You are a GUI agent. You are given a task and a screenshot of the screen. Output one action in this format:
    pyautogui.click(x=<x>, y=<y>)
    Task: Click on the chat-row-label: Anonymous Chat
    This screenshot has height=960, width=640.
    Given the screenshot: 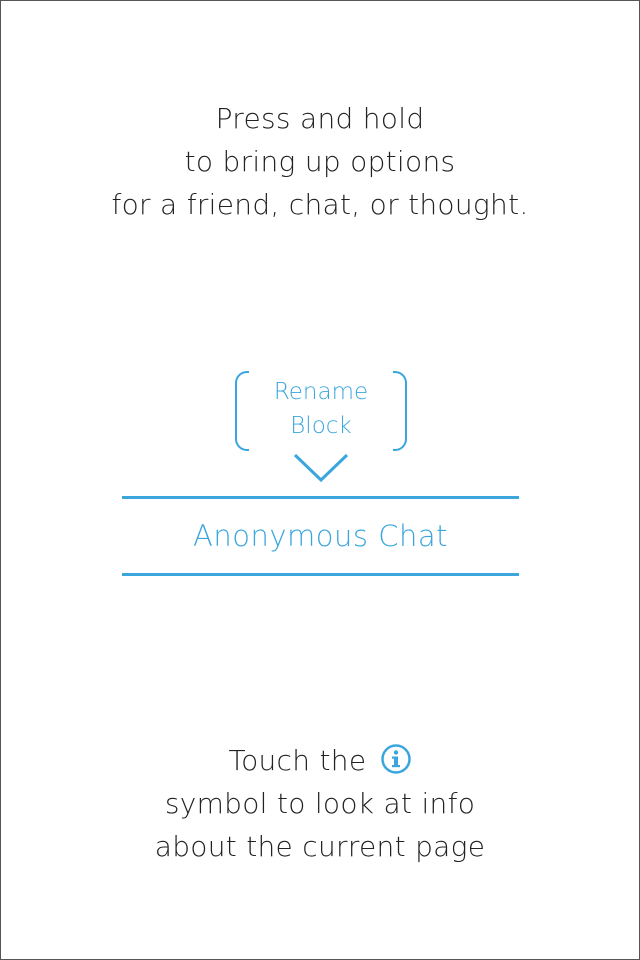 What is the action you would take?
    pyautogui.click(x=320, y=536)
    